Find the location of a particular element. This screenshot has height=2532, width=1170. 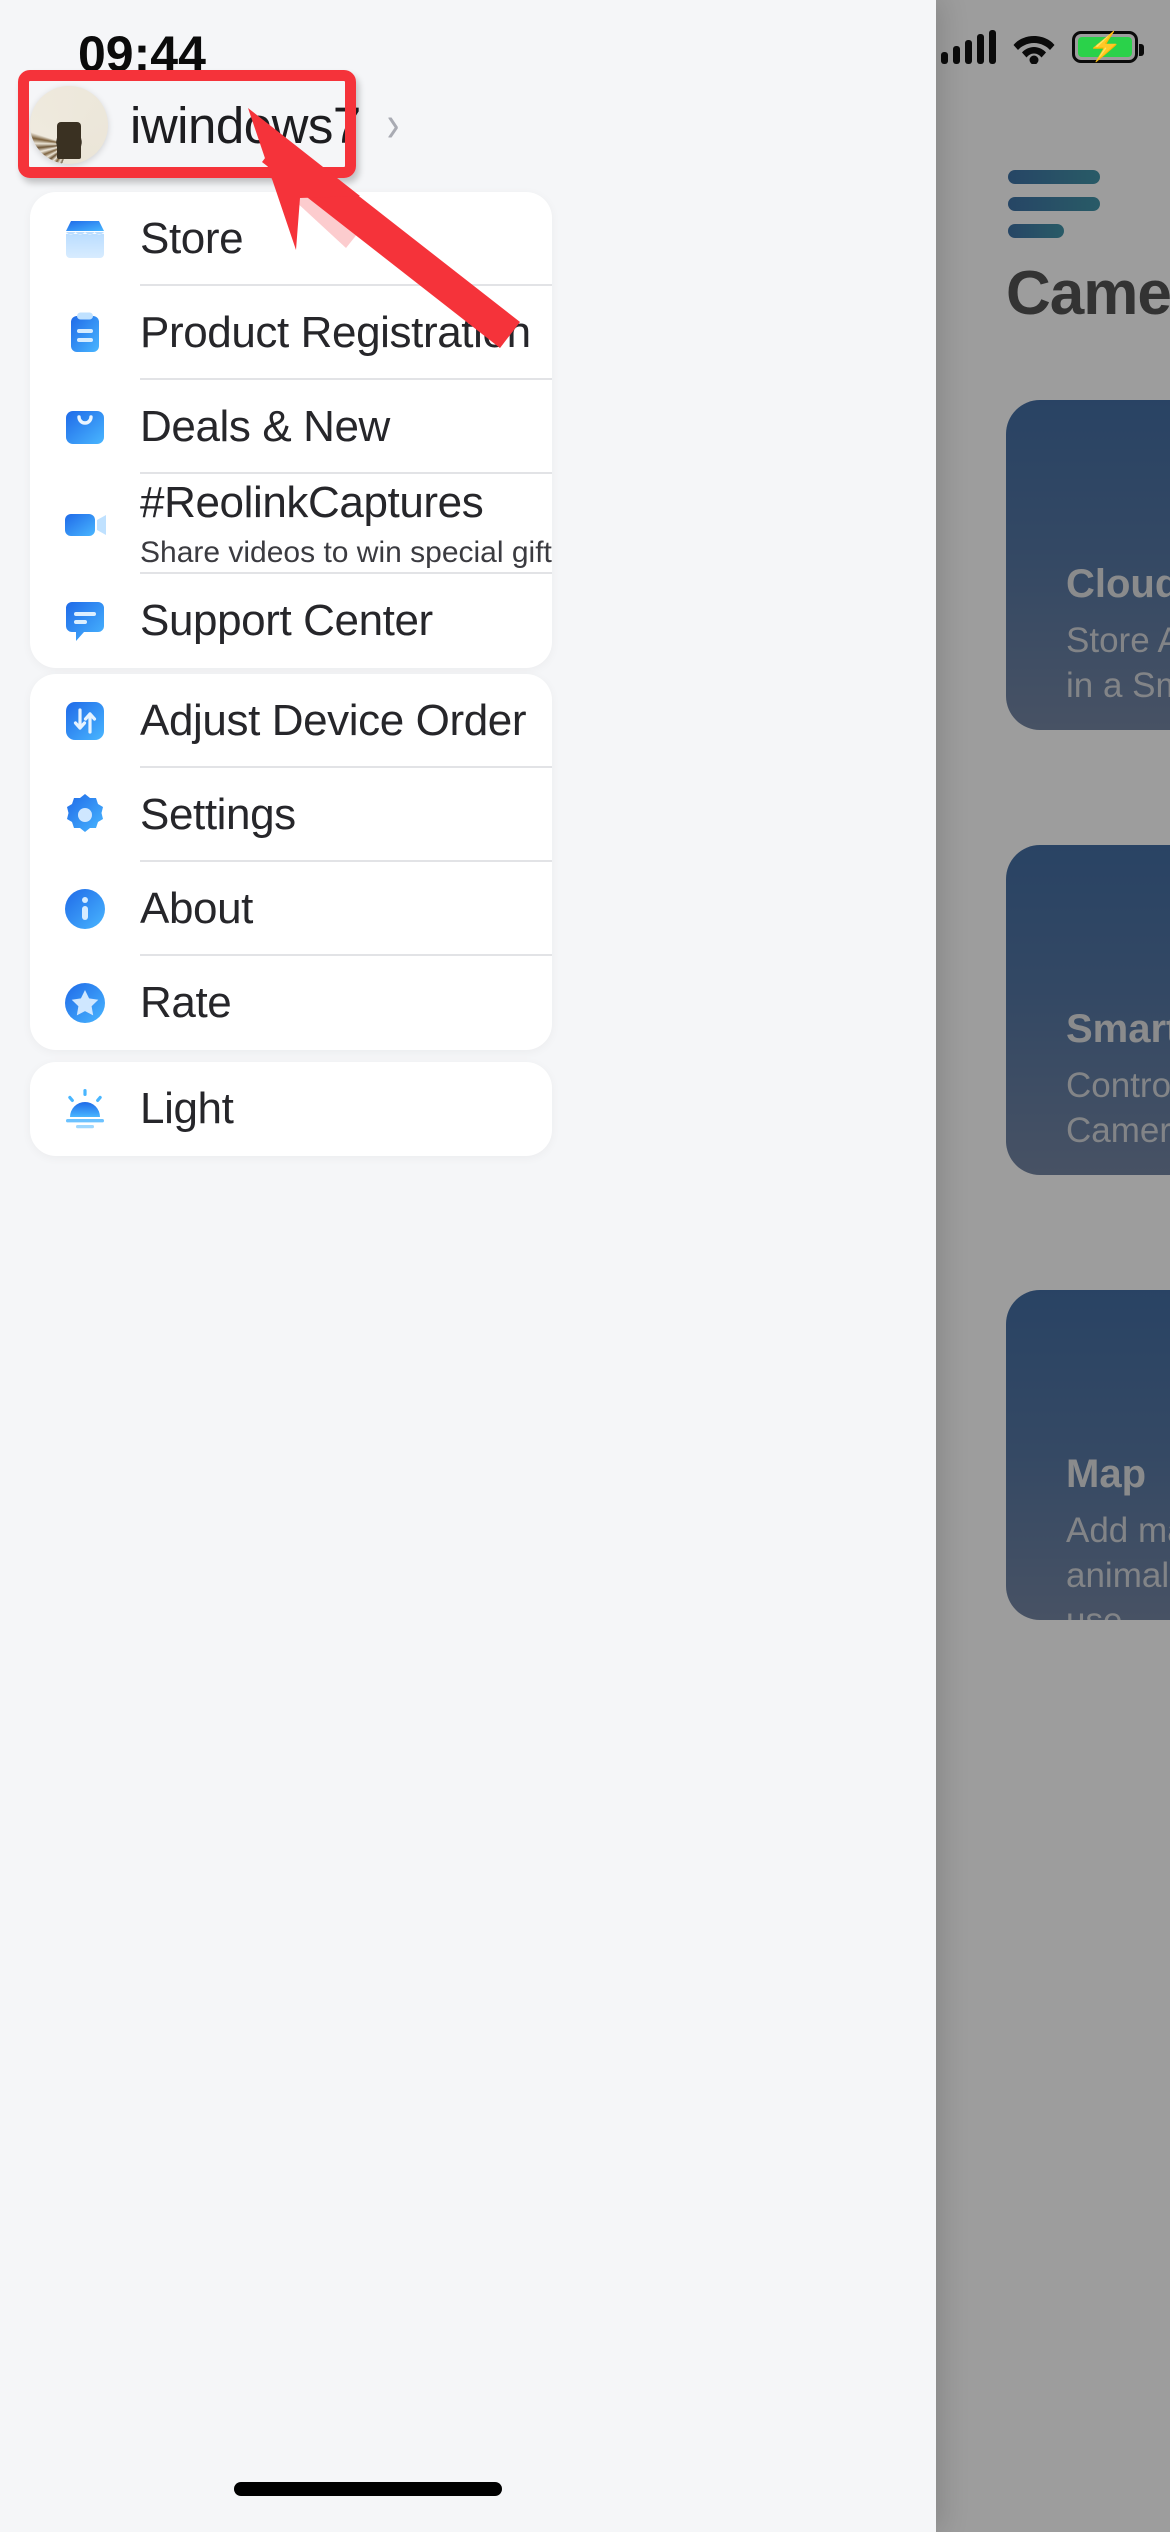

menu-item-subtitle: Share videos to win special gifts. is located at coordinates (346, 552).